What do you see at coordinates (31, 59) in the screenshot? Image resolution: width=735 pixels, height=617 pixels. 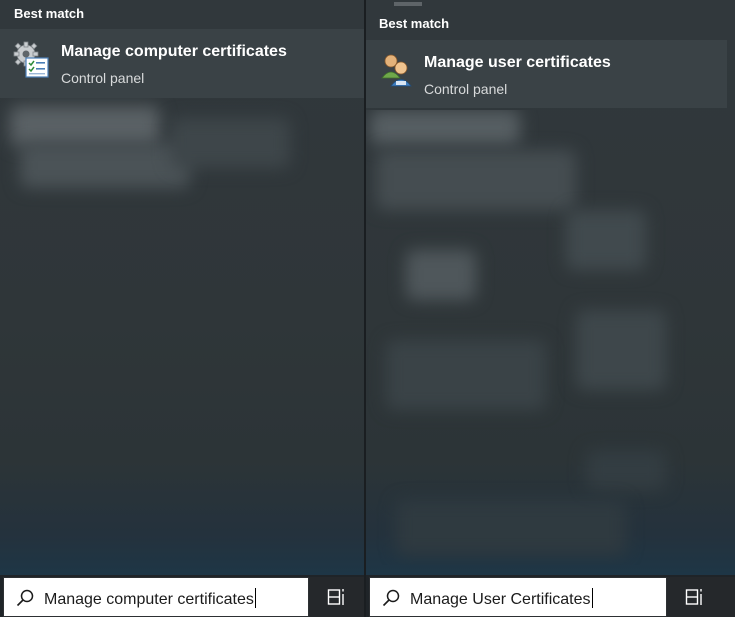 I see `computer-certificates-icon` at bounding box center [31, 59].